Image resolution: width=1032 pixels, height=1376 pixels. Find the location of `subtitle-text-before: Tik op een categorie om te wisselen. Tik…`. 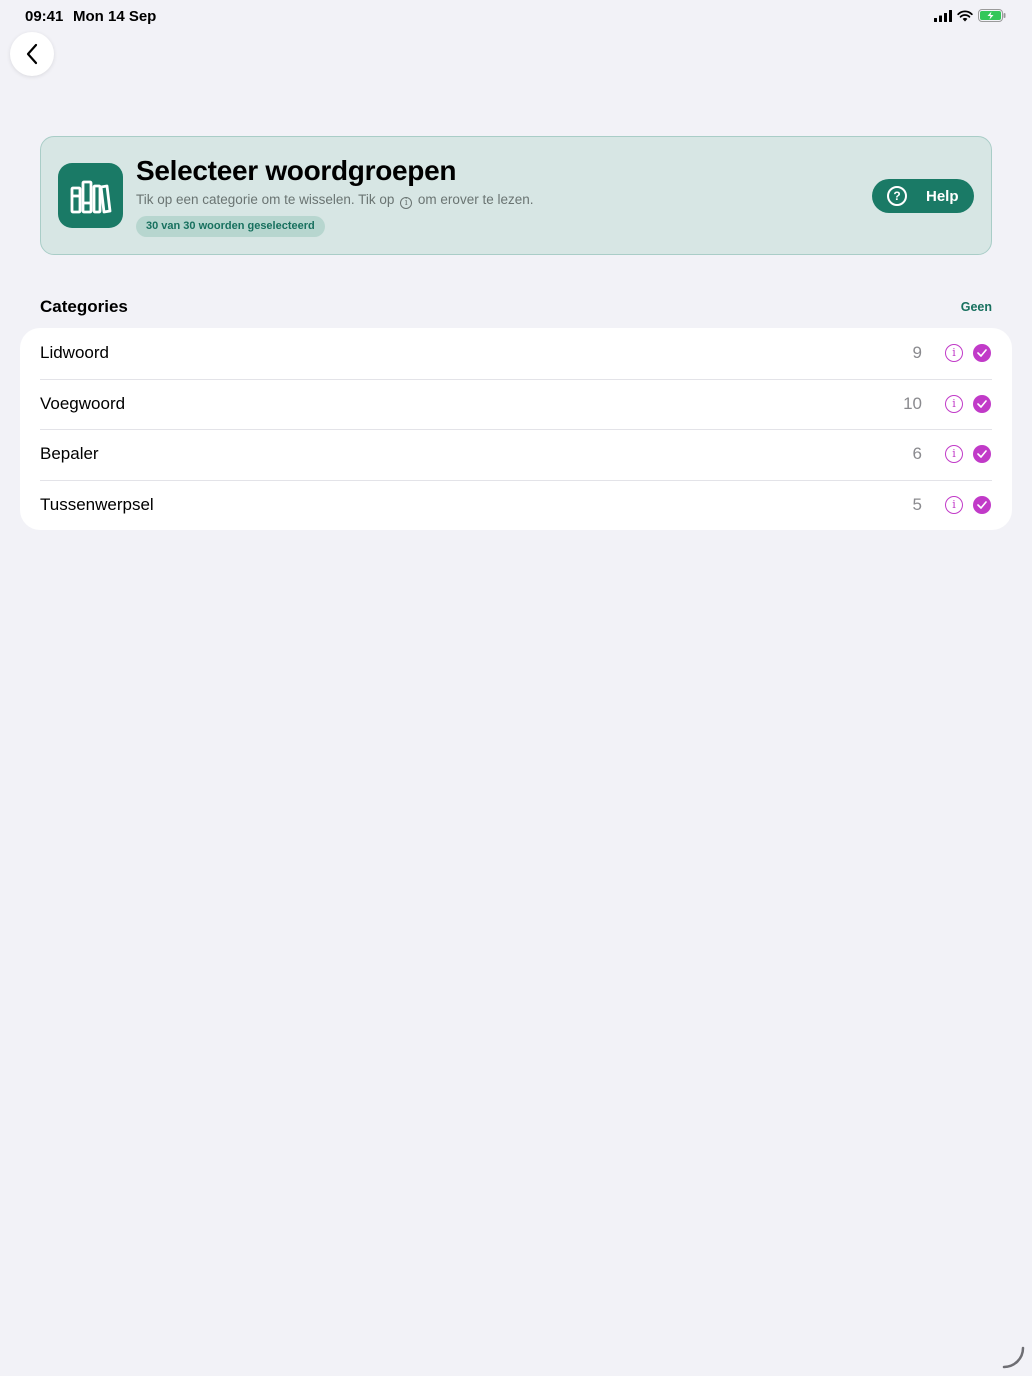

subtitle-text-before: Tik op een categorie om te wisselen. Tik… is located at coordinates (265, 199).